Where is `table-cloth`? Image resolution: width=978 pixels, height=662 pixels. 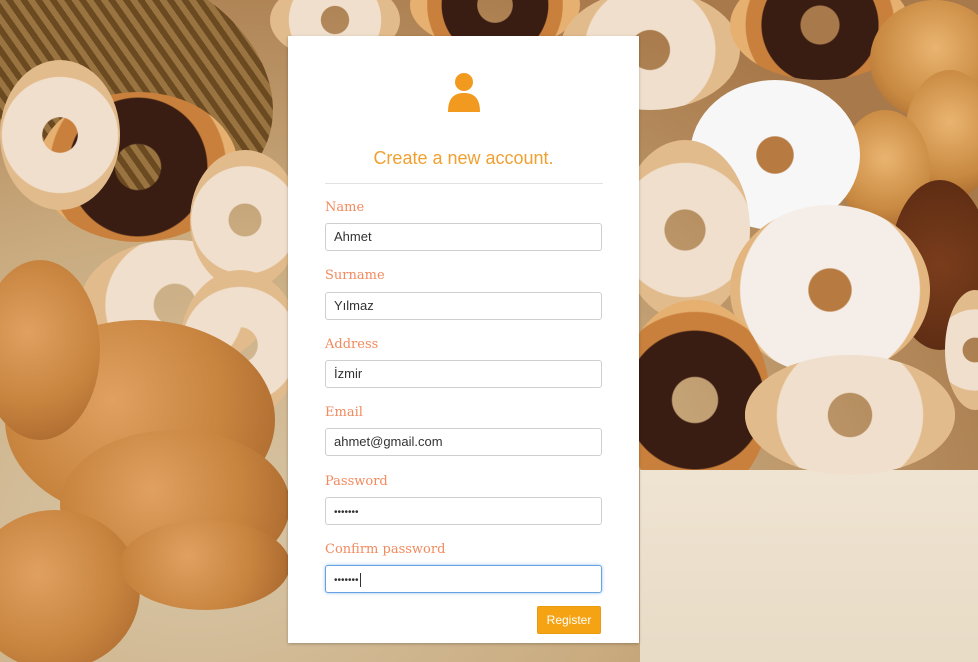
table-cloth is located at coordinates (809, 566).